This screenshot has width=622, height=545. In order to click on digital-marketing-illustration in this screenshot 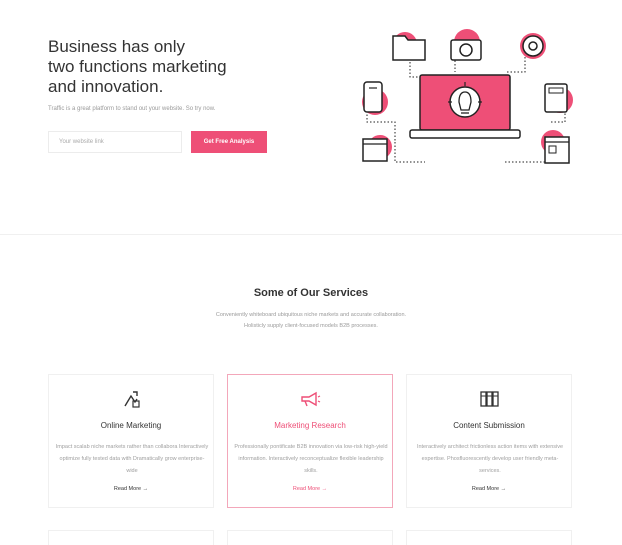, I will do `click(467, 96)`.